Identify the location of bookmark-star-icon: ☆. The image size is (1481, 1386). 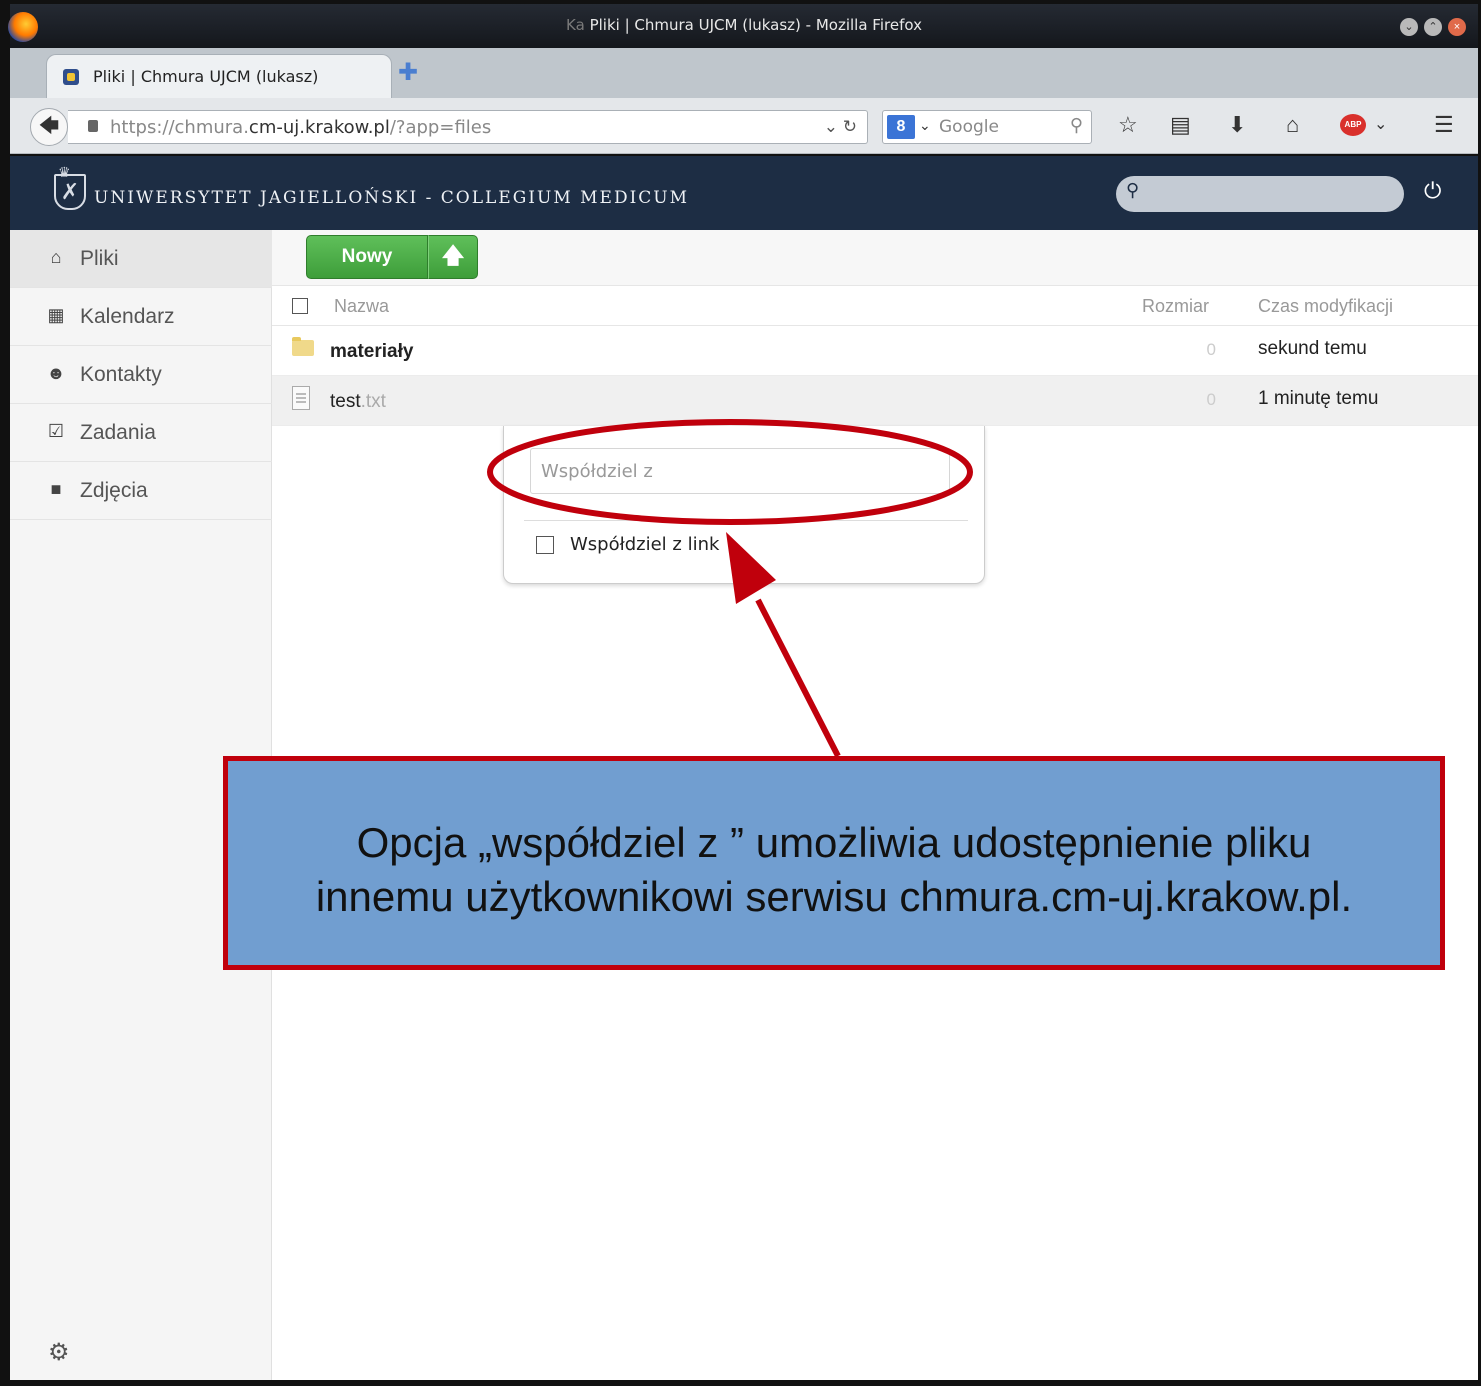
(1128, 125).